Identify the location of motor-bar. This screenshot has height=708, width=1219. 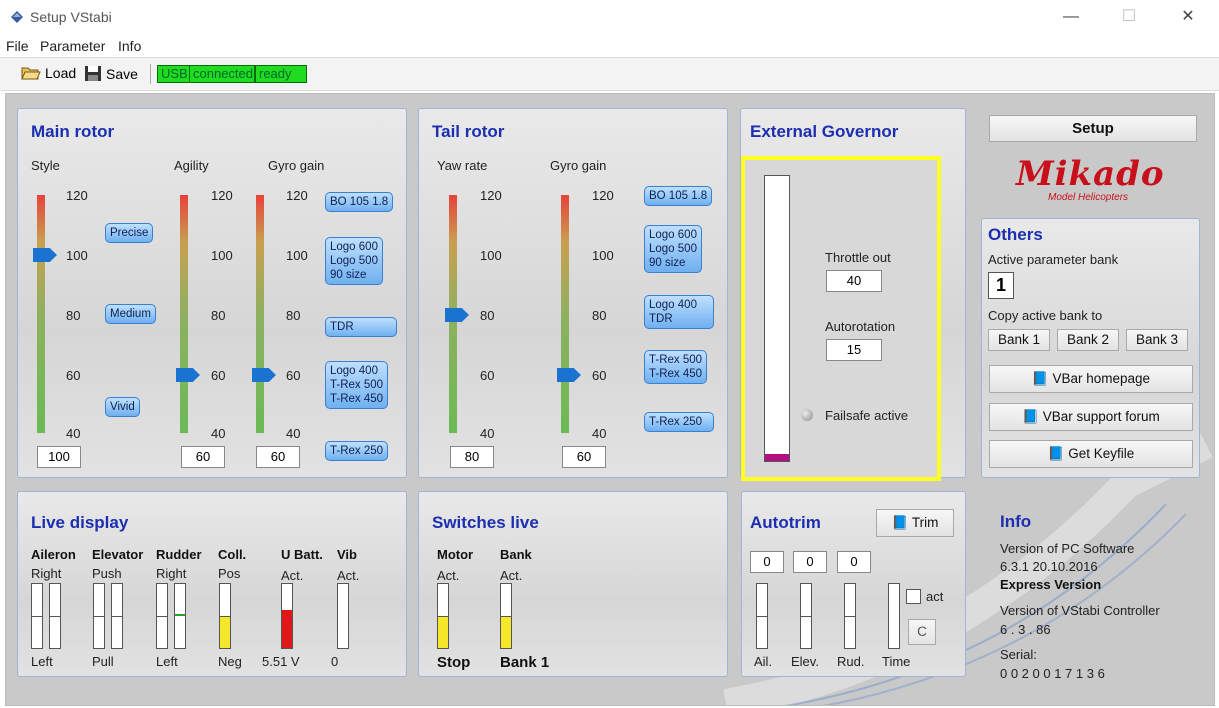
(443, 616).